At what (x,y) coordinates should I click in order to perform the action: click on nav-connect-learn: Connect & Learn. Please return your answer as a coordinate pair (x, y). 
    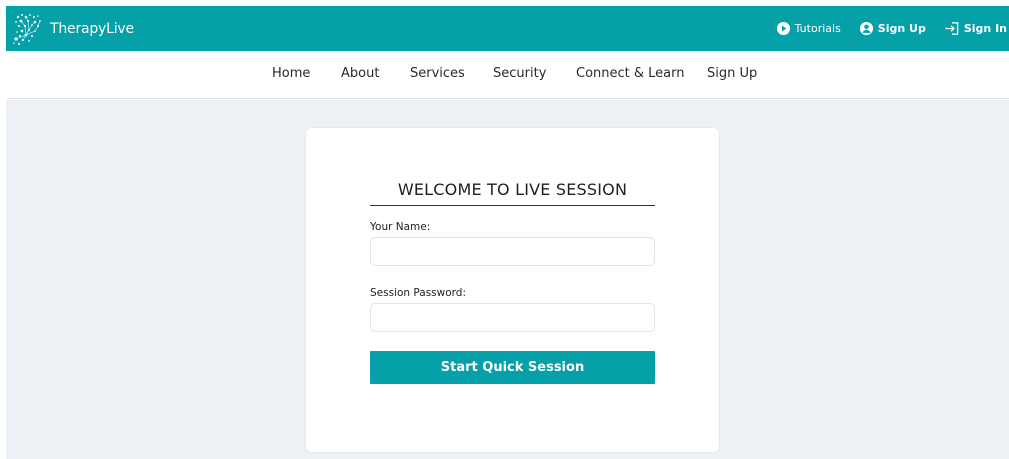
    Looking at the image, I should click on (630, 73).